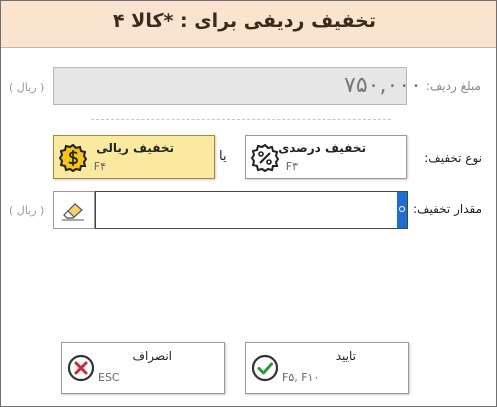  Describe the element at coordinates (27, 87) in the screenshot. I see `row-amount-unit: ( ریال )` at that location.